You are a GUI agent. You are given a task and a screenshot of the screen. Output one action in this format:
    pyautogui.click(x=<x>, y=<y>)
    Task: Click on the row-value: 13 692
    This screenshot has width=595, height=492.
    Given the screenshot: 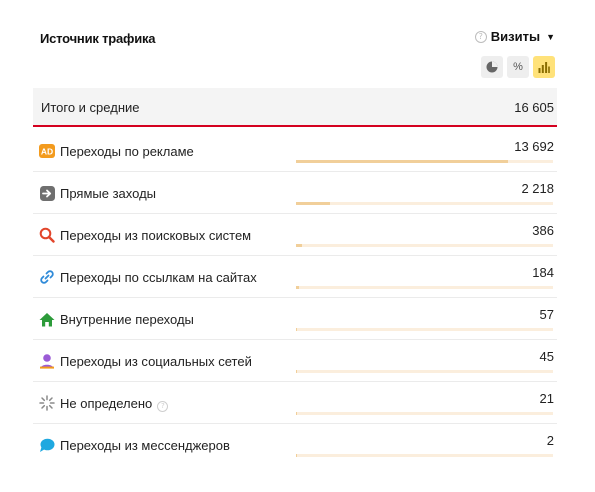 What is the action you would take?
    pyautogui.click(x=534, y=146)
    